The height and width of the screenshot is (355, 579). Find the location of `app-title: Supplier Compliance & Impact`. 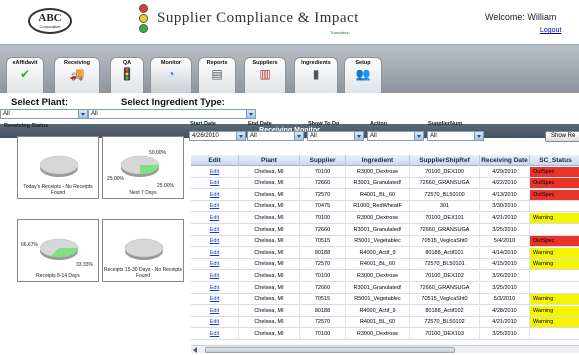

app-title: Supplier Compliance & Impact is located at coordinates (258, 18).